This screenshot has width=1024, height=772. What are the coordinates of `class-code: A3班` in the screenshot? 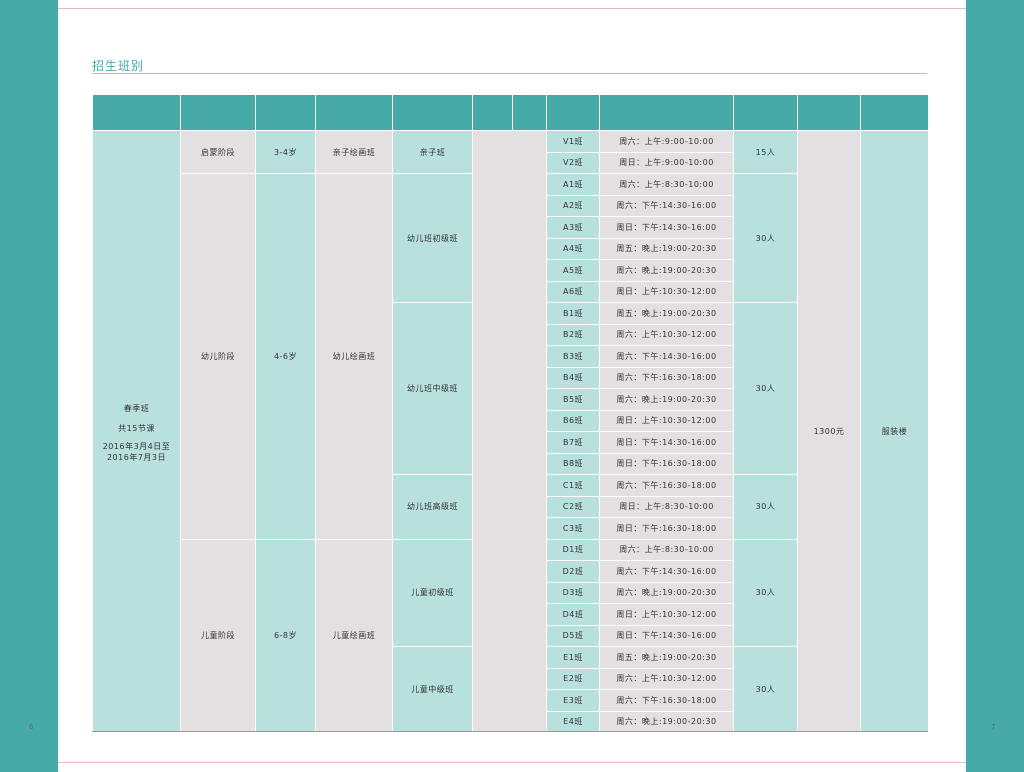 It's located at (573, 227).